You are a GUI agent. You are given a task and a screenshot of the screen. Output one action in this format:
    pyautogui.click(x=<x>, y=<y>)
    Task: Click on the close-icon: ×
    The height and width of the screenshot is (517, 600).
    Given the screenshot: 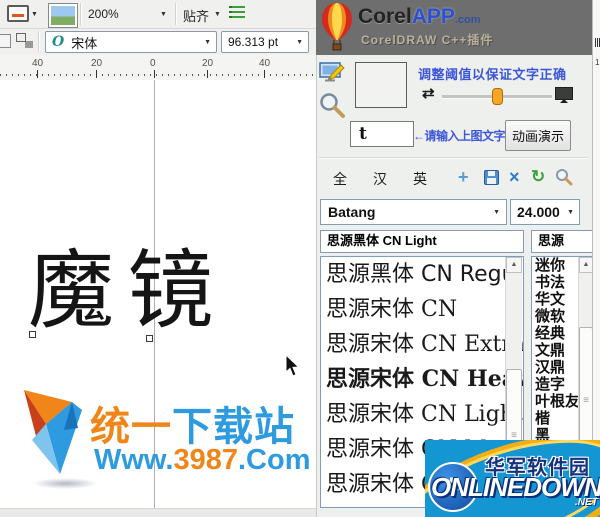 What is the action you would take?
    pyautogui.click(x=514, y=177)
    